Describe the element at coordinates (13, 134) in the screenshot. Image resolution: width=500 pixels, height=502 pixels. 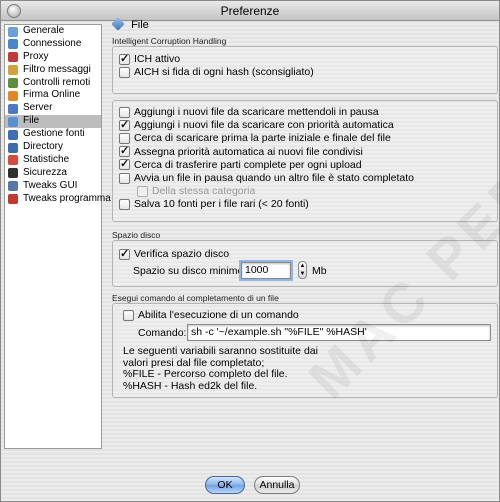
I see `sources-icon` at that location.